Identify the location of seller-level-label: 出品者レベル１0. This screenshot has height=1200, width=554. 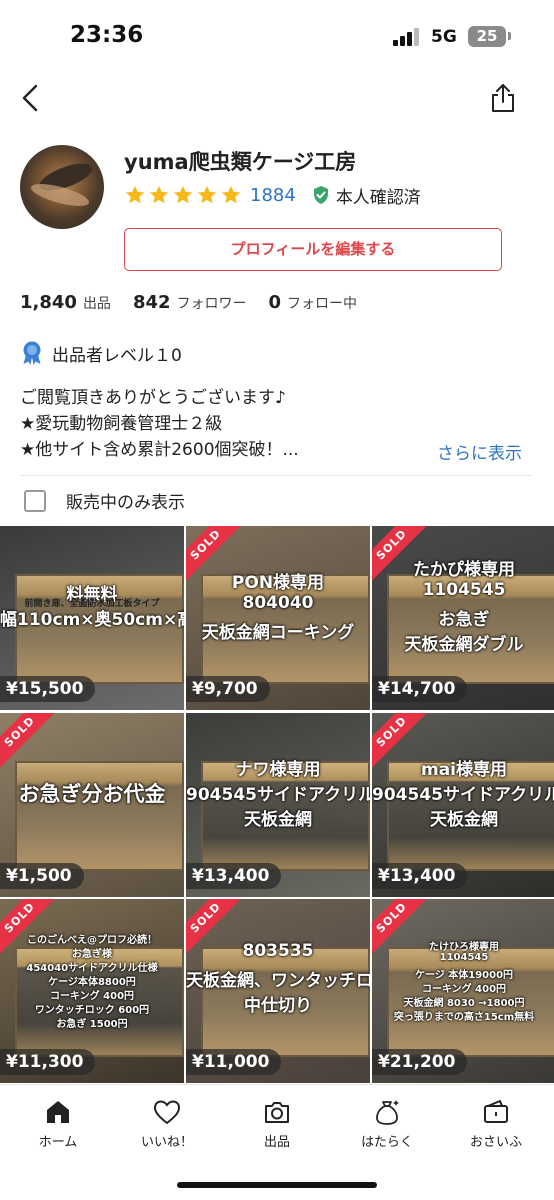
(117, 355).